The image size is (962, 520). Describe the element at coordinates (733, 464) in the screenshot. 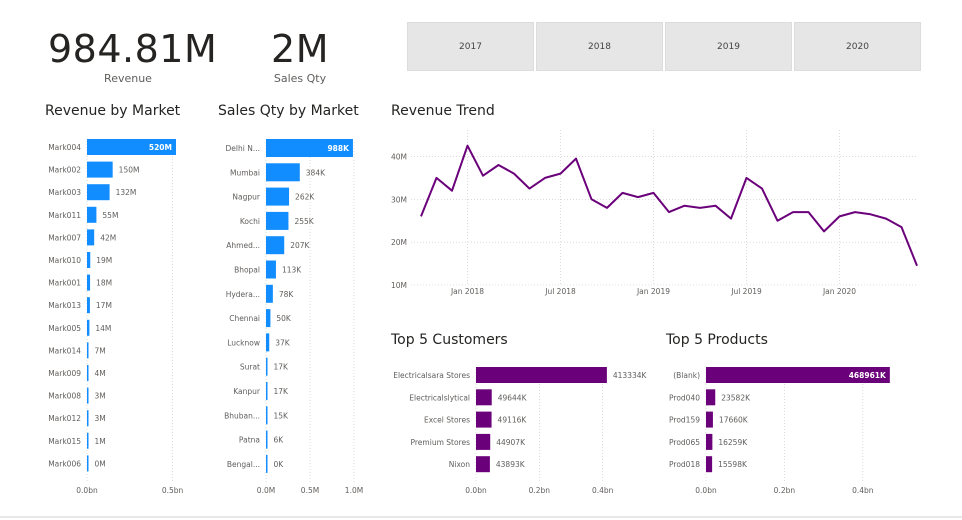

I see `top5_products-data-label: 15598K` at that location.